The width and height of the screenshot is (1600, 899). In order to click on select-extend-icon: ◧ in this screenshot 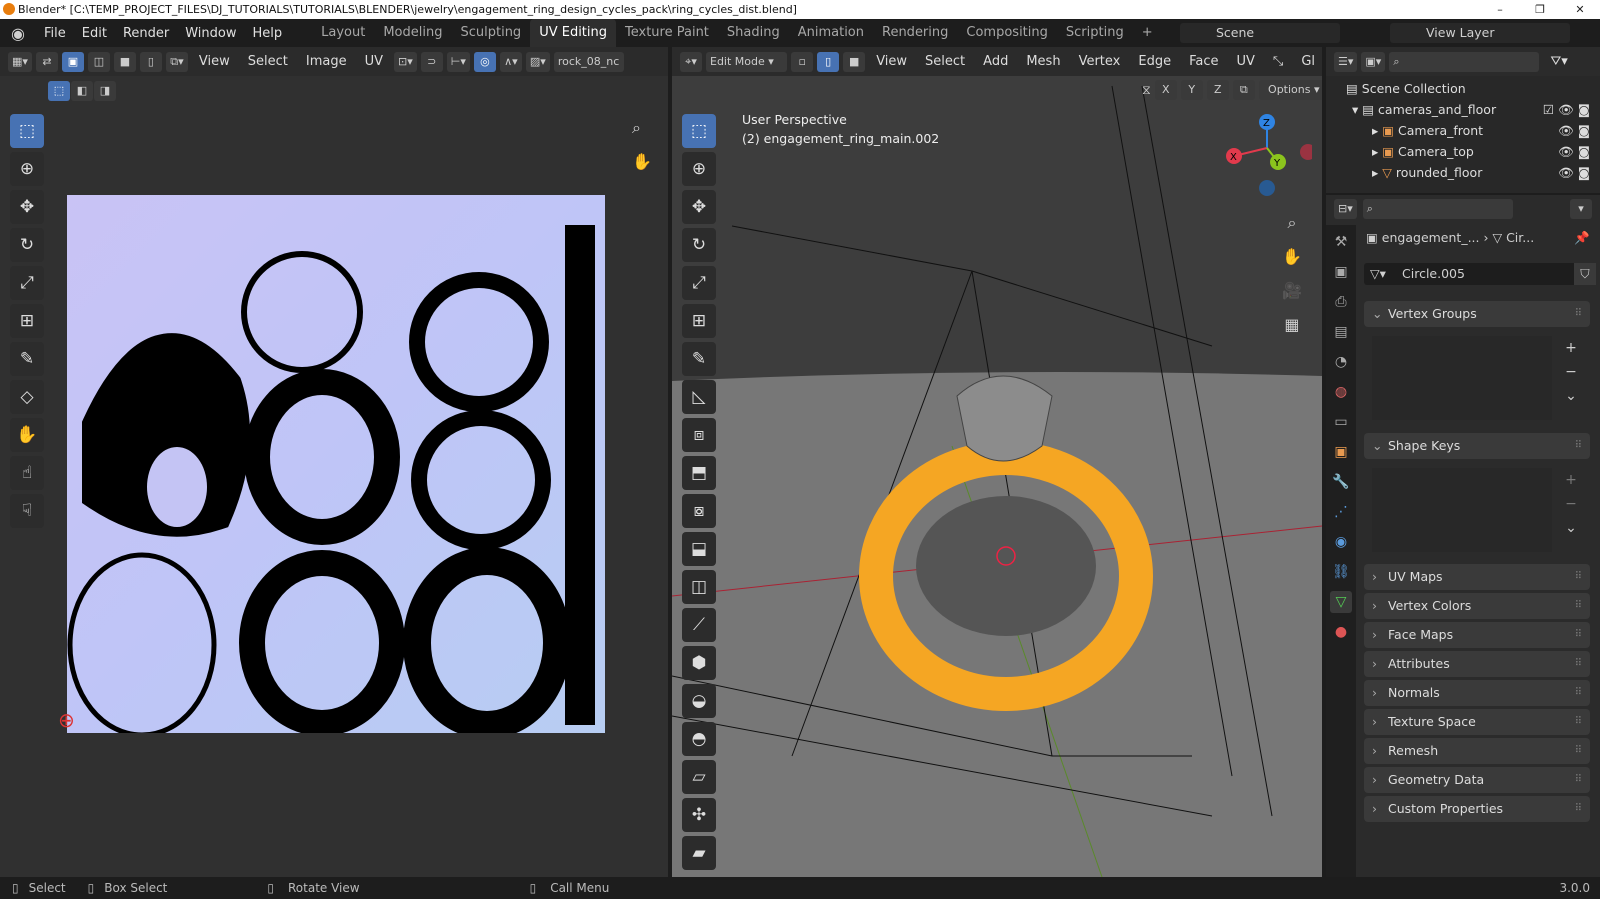, I will do `click(82, 91)`.